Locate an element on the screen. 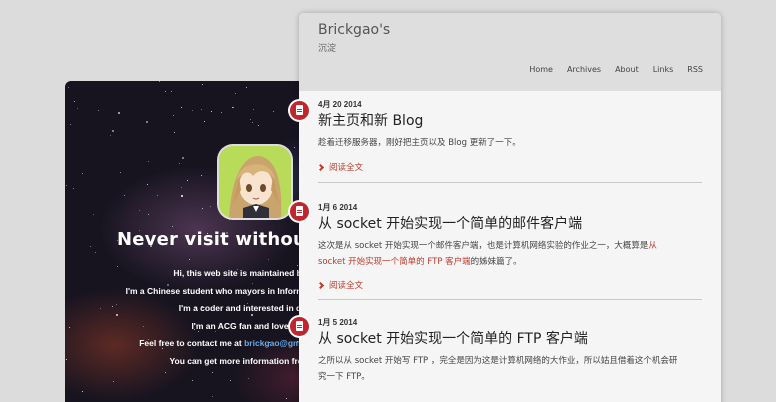 Image resolution: width=776 pixels, height=402 pixels. post-date: 1月 5 2014 is located at coordinates (338, 322).